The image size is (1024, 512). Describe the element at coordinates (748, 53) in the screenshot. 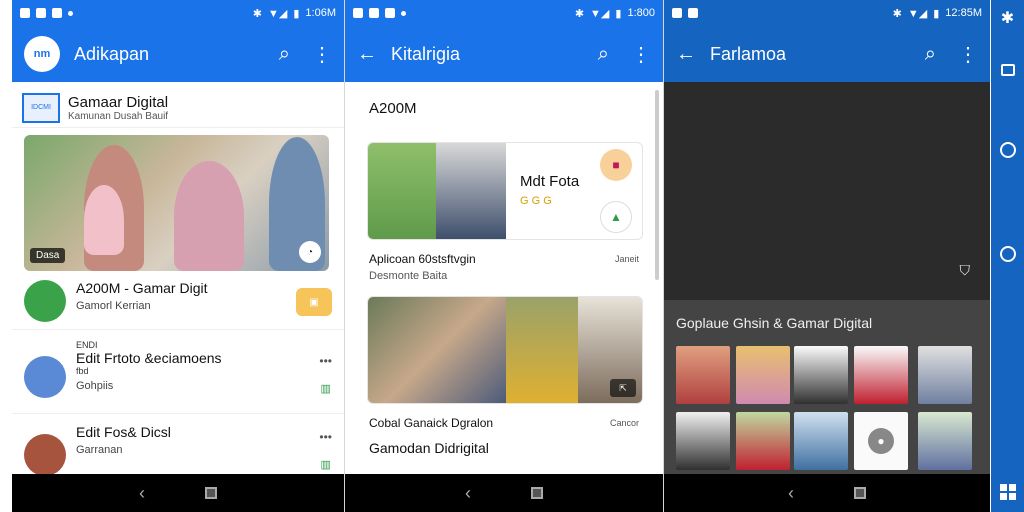

I see `app-title: Farlamoa` at that location.